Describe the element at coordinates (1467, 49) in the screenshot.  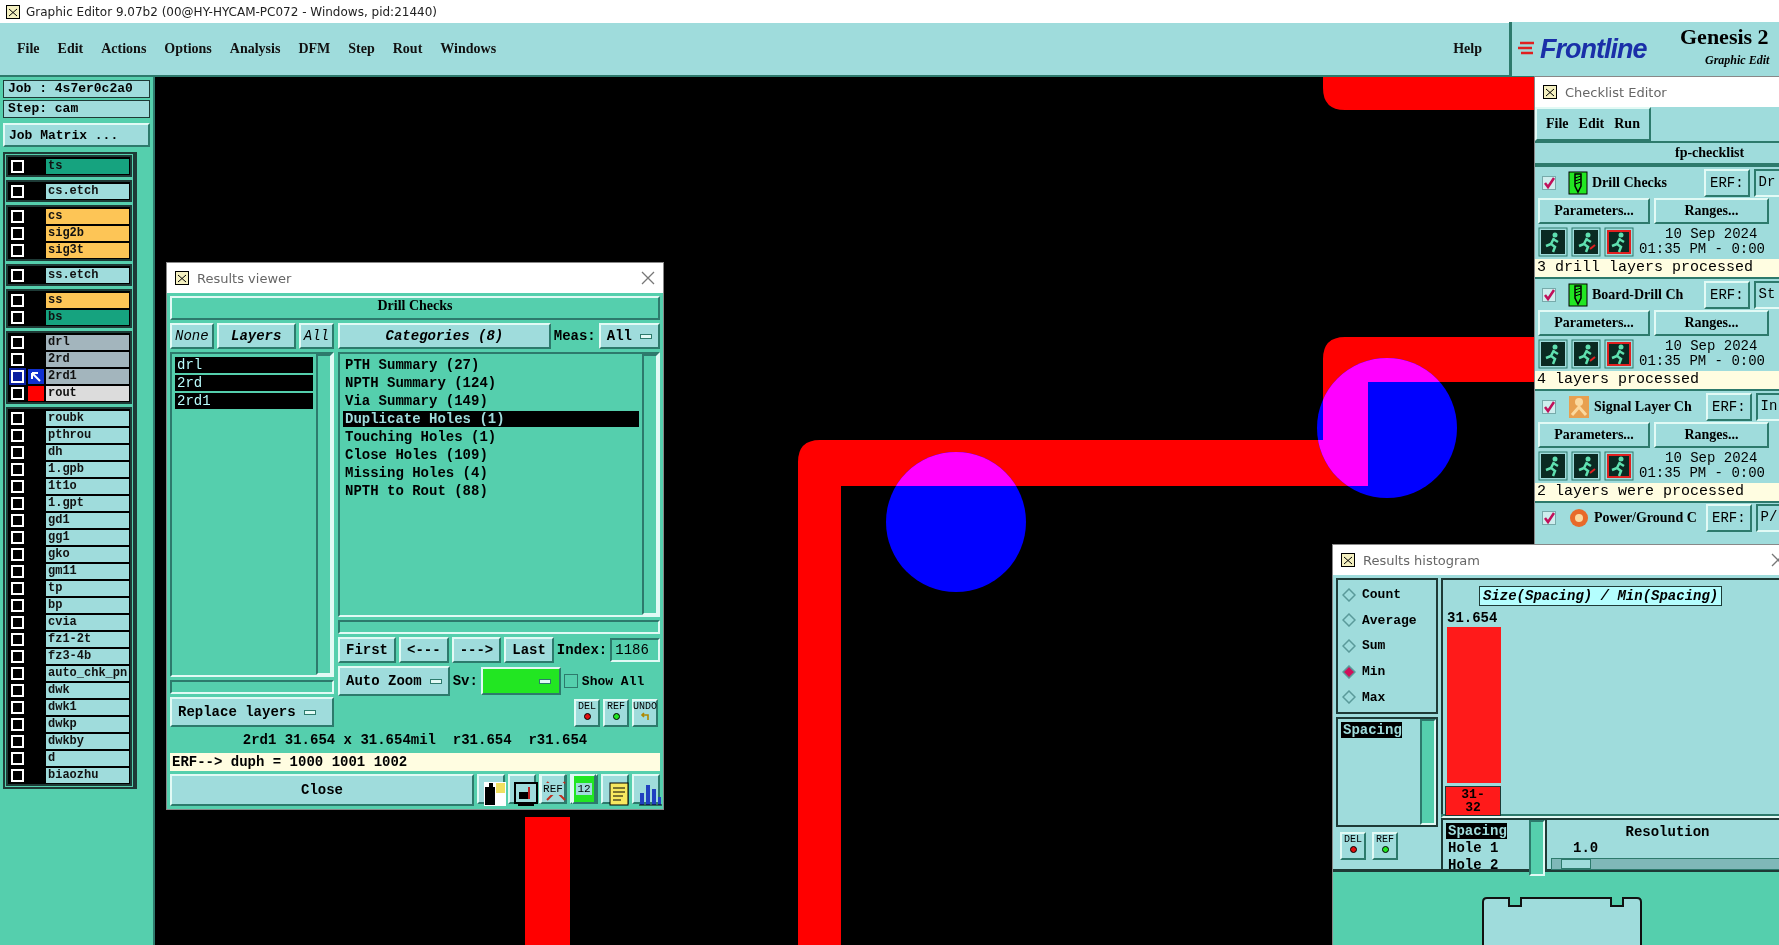
I see `help-menu: Help` at that location.